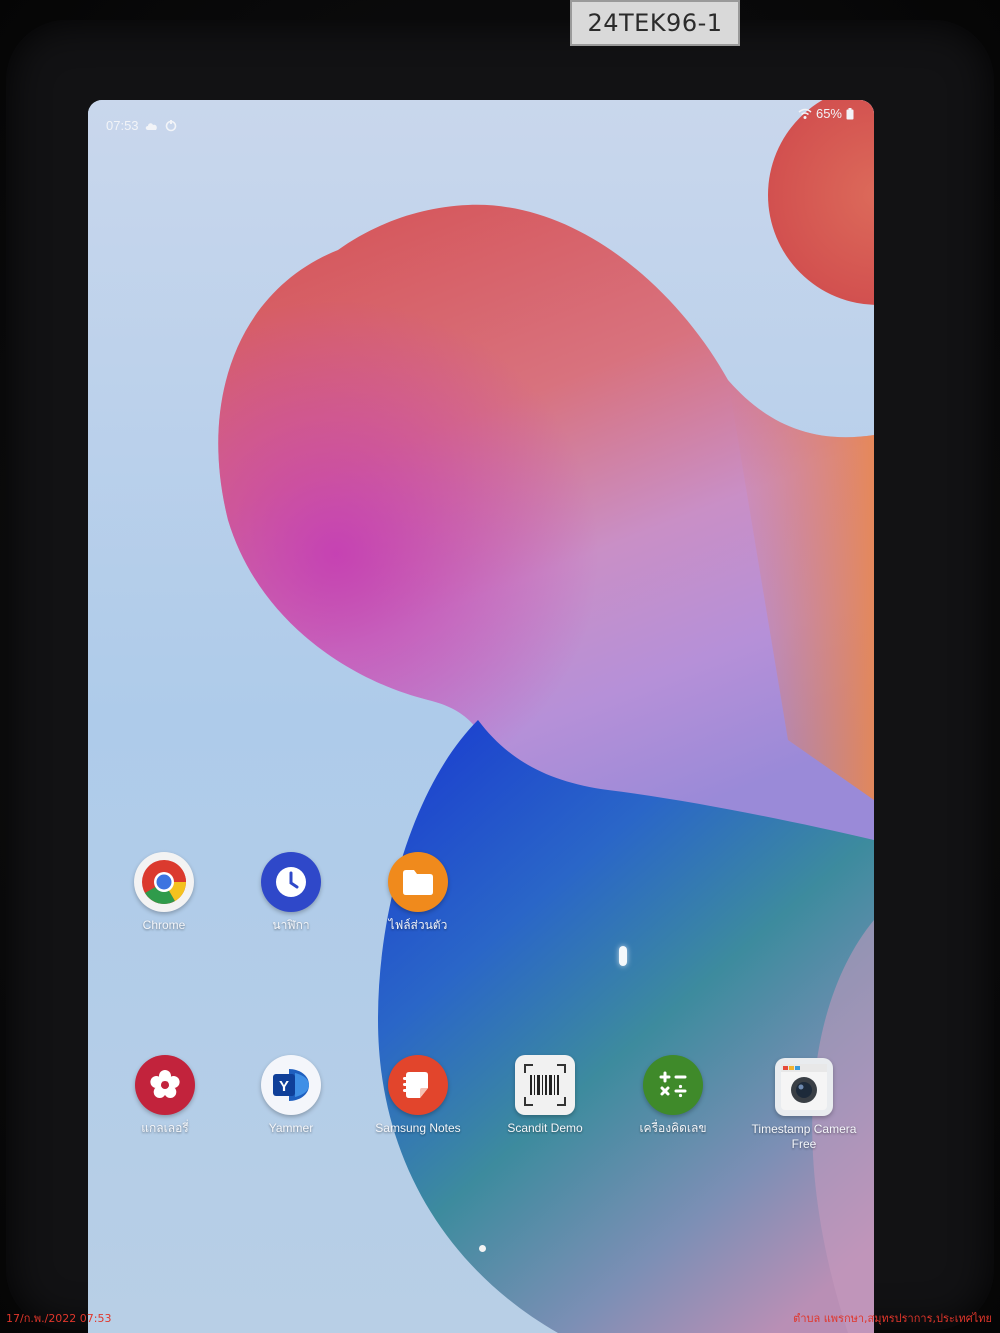 This screenshot has height=1333, width=1000. Describe the element at coordinates (623, 956) in the screenshot. I see `screen-glare` at that location.